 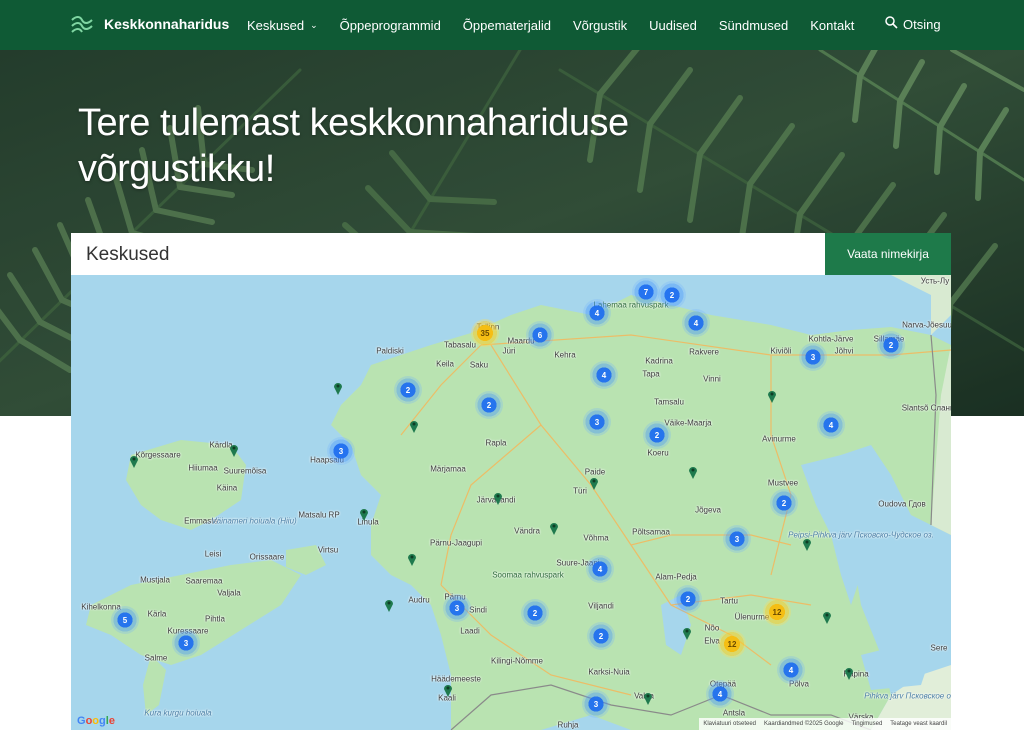 What do you see at coordinates (646, 292) in the screenshot?
I see `cluster-marker: 7` at bounding box center [646, 292].